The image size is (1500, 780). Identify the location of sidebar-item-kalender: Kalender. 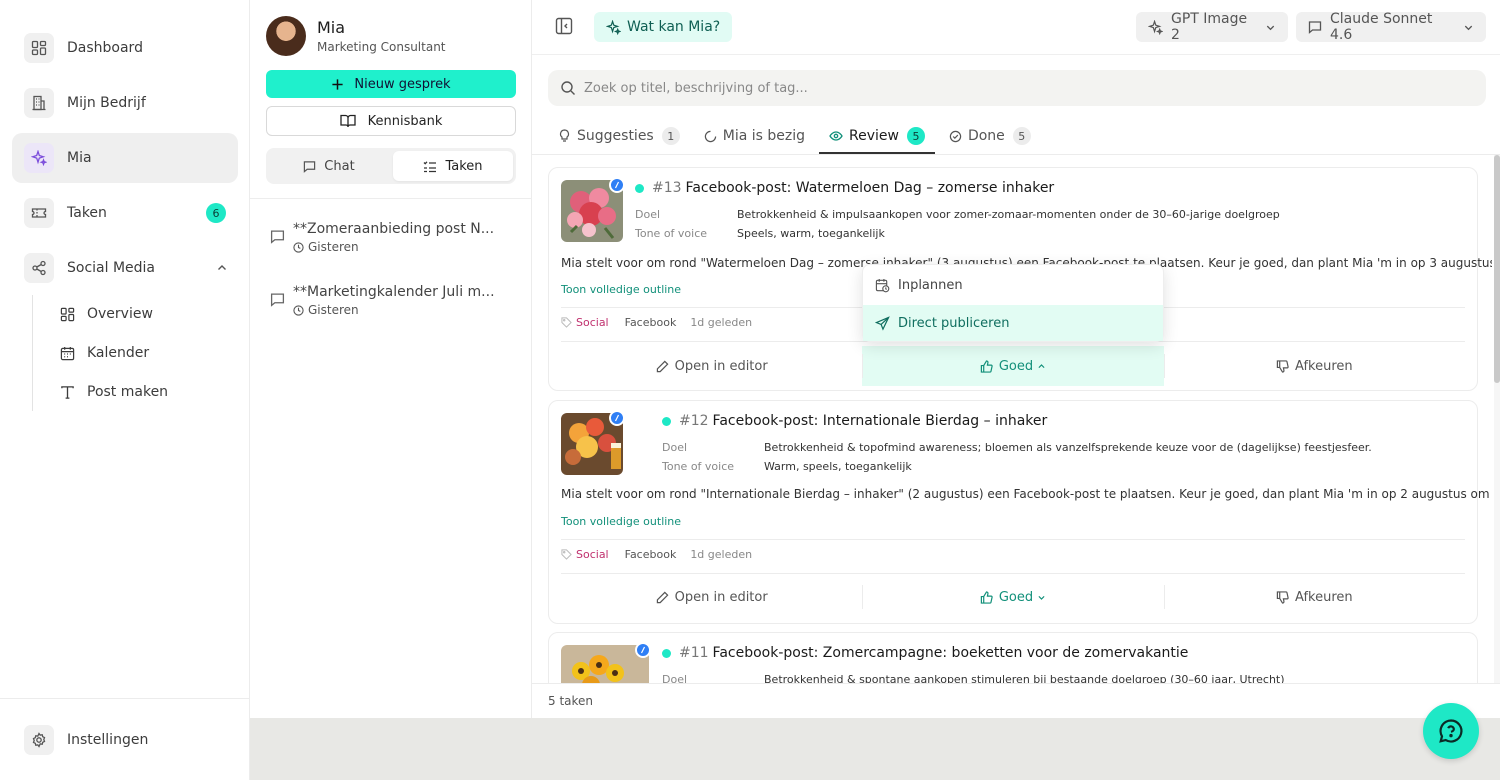
(104, 353).